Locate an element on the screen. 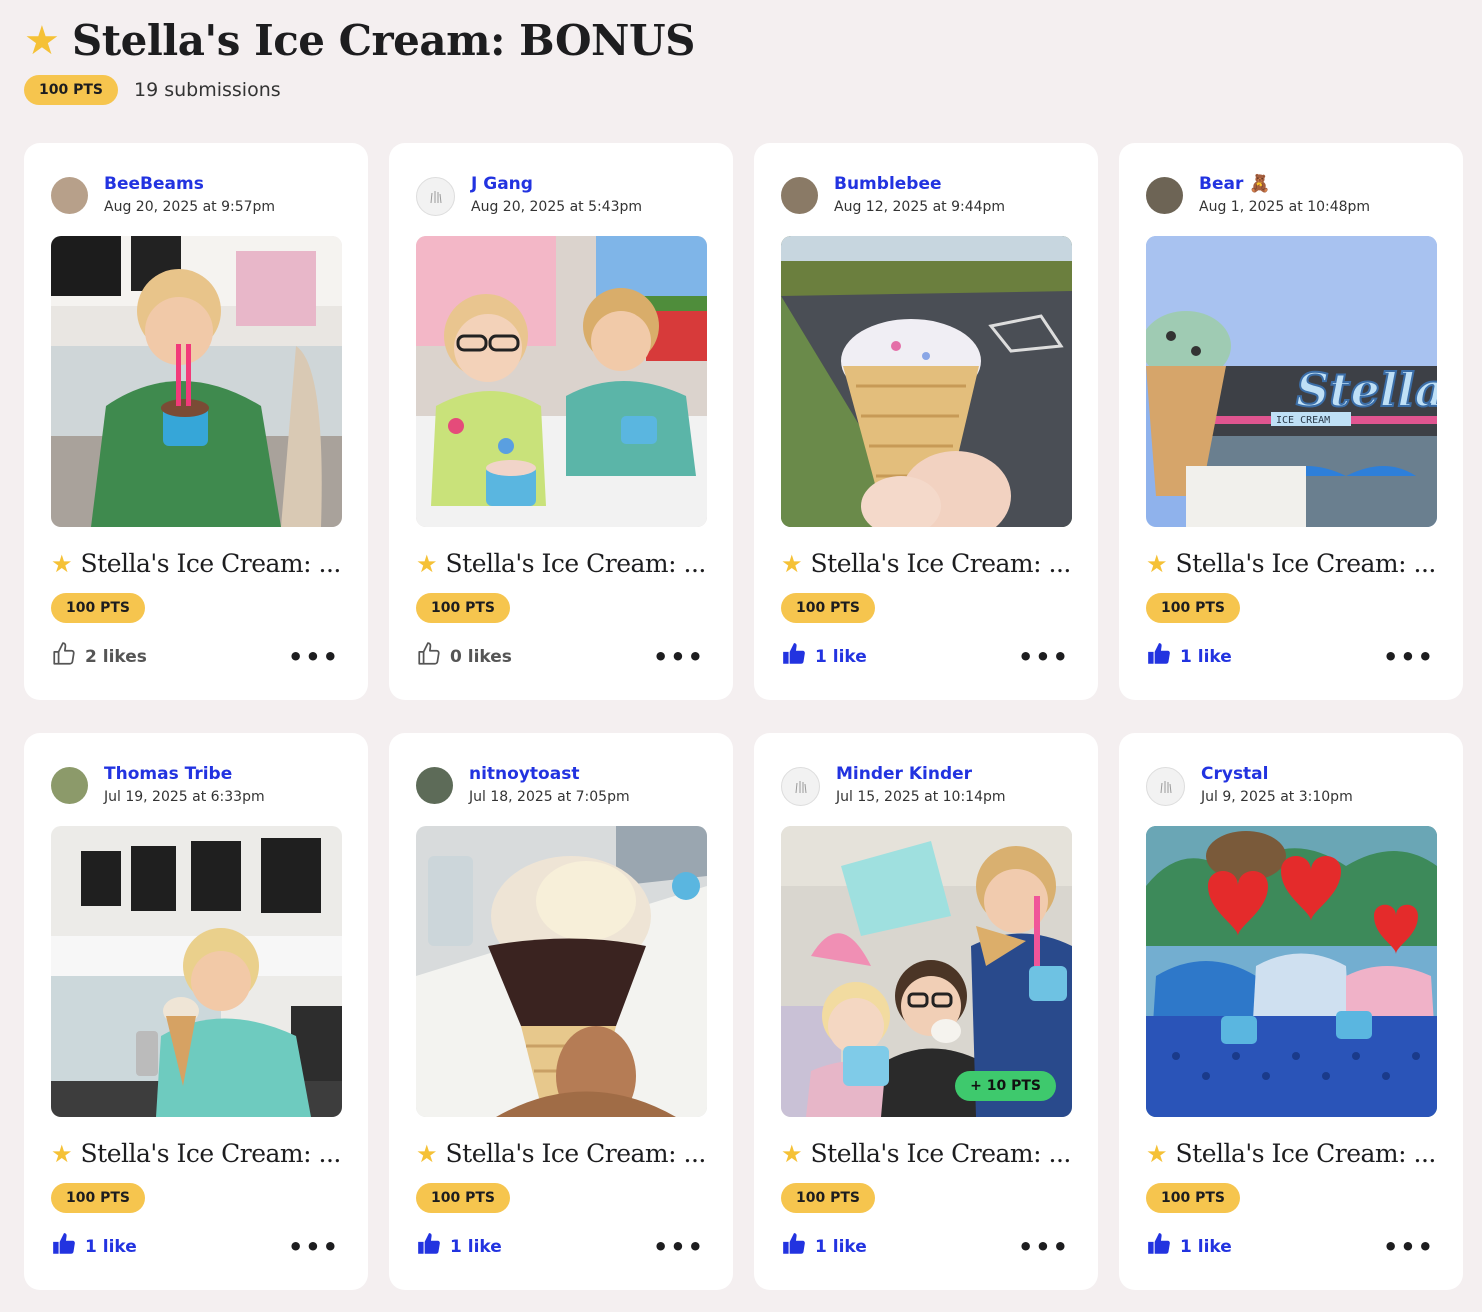 The height and width of the screenshot is (1312, 1482). store-sign-text: Stella's is located at coordinates (1366, 390).